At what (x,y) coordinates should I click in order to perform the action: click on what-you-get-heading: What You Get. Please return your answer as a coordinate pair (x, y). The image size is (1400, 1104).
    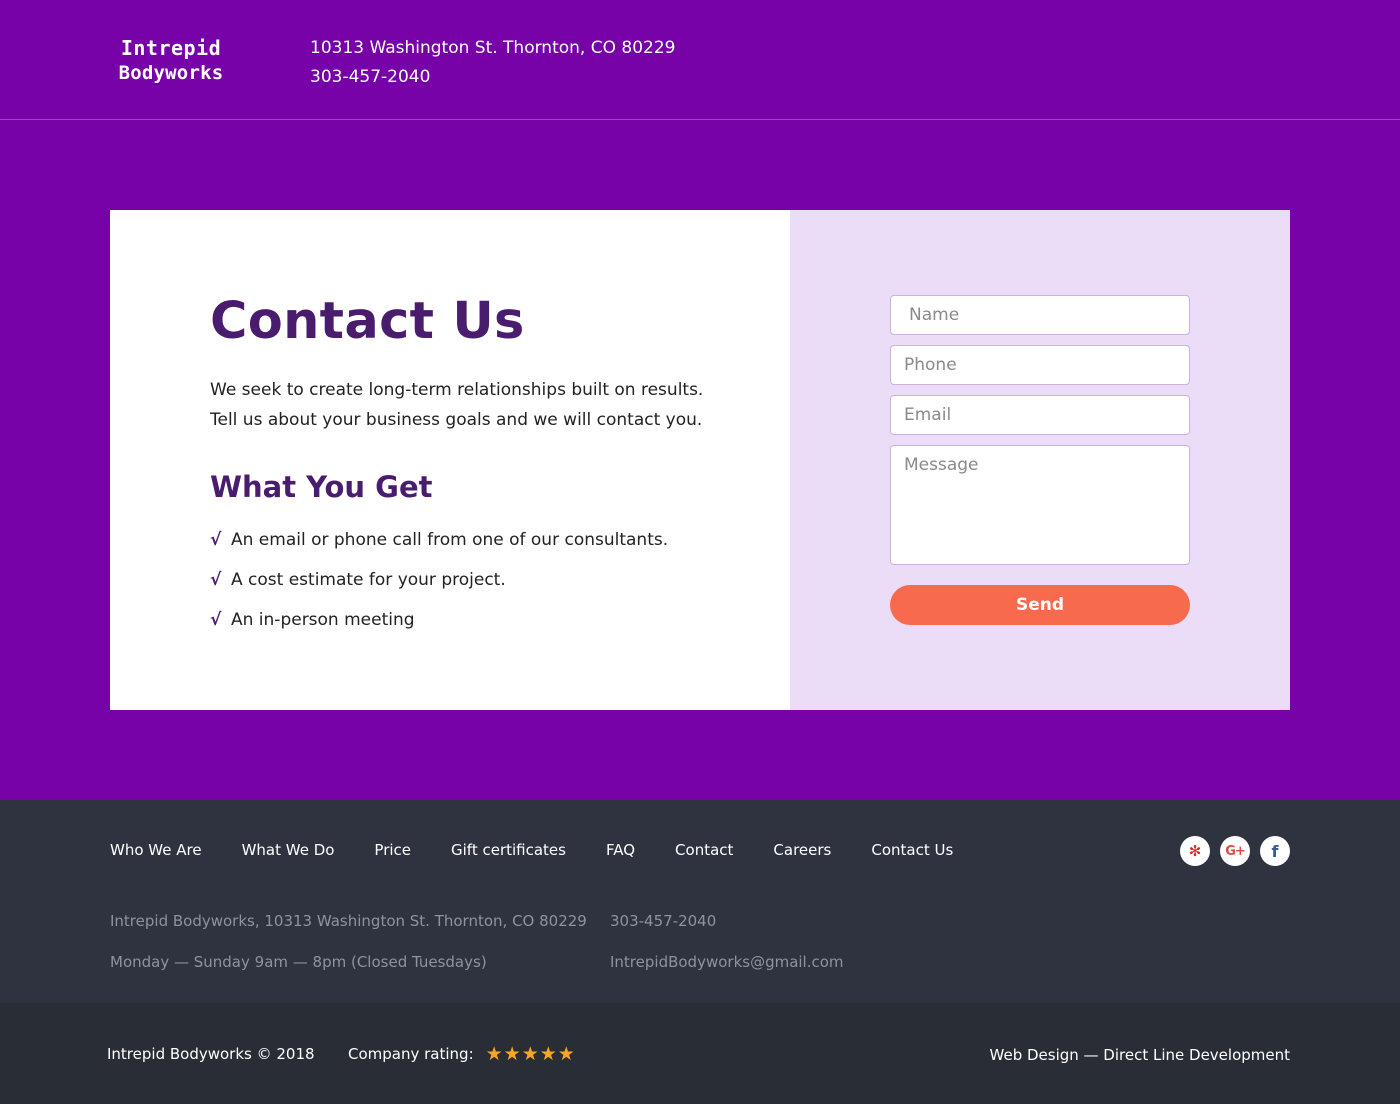
    Looking at the image, I should click on (321, 487).